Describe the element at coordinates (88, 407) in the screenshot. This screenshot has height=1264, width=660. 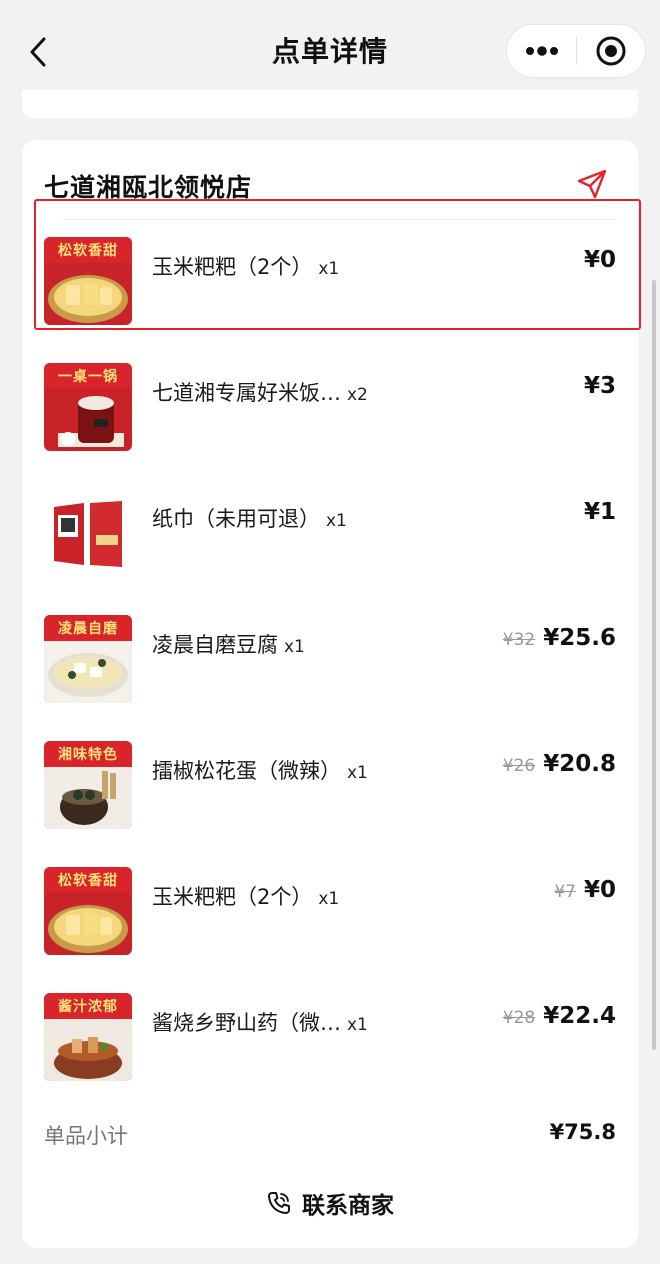
I see `item-thumbnail: 一桌一锅` at that location.